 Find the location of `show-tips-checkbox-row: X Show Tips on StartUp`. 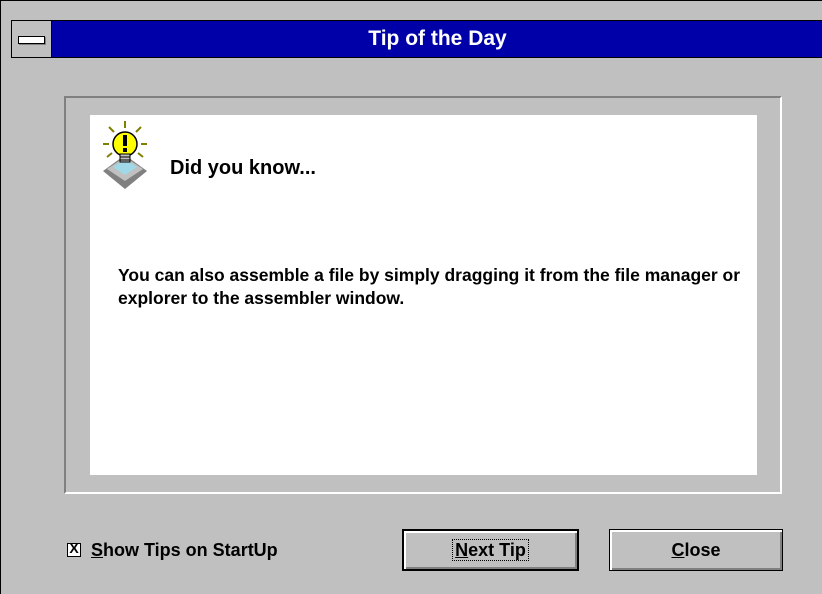

show-tips-checkbox-row: X Show Tips on StartUp is located at coordinates (172, 550).